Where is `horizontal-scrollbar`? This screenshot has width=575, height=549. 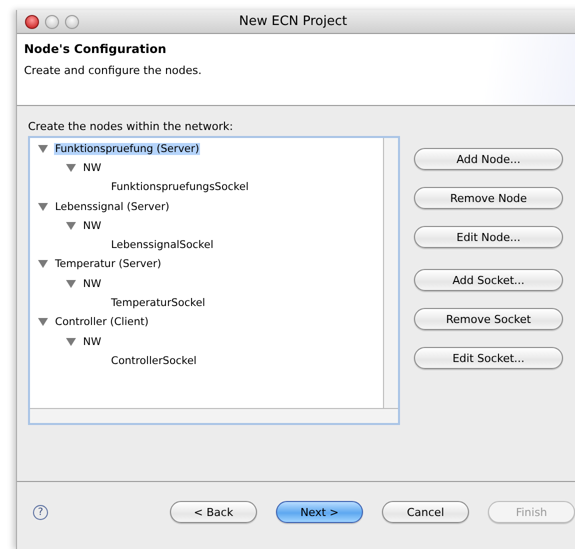
horizontal-scrollbar is located at coordinates (214, 415).